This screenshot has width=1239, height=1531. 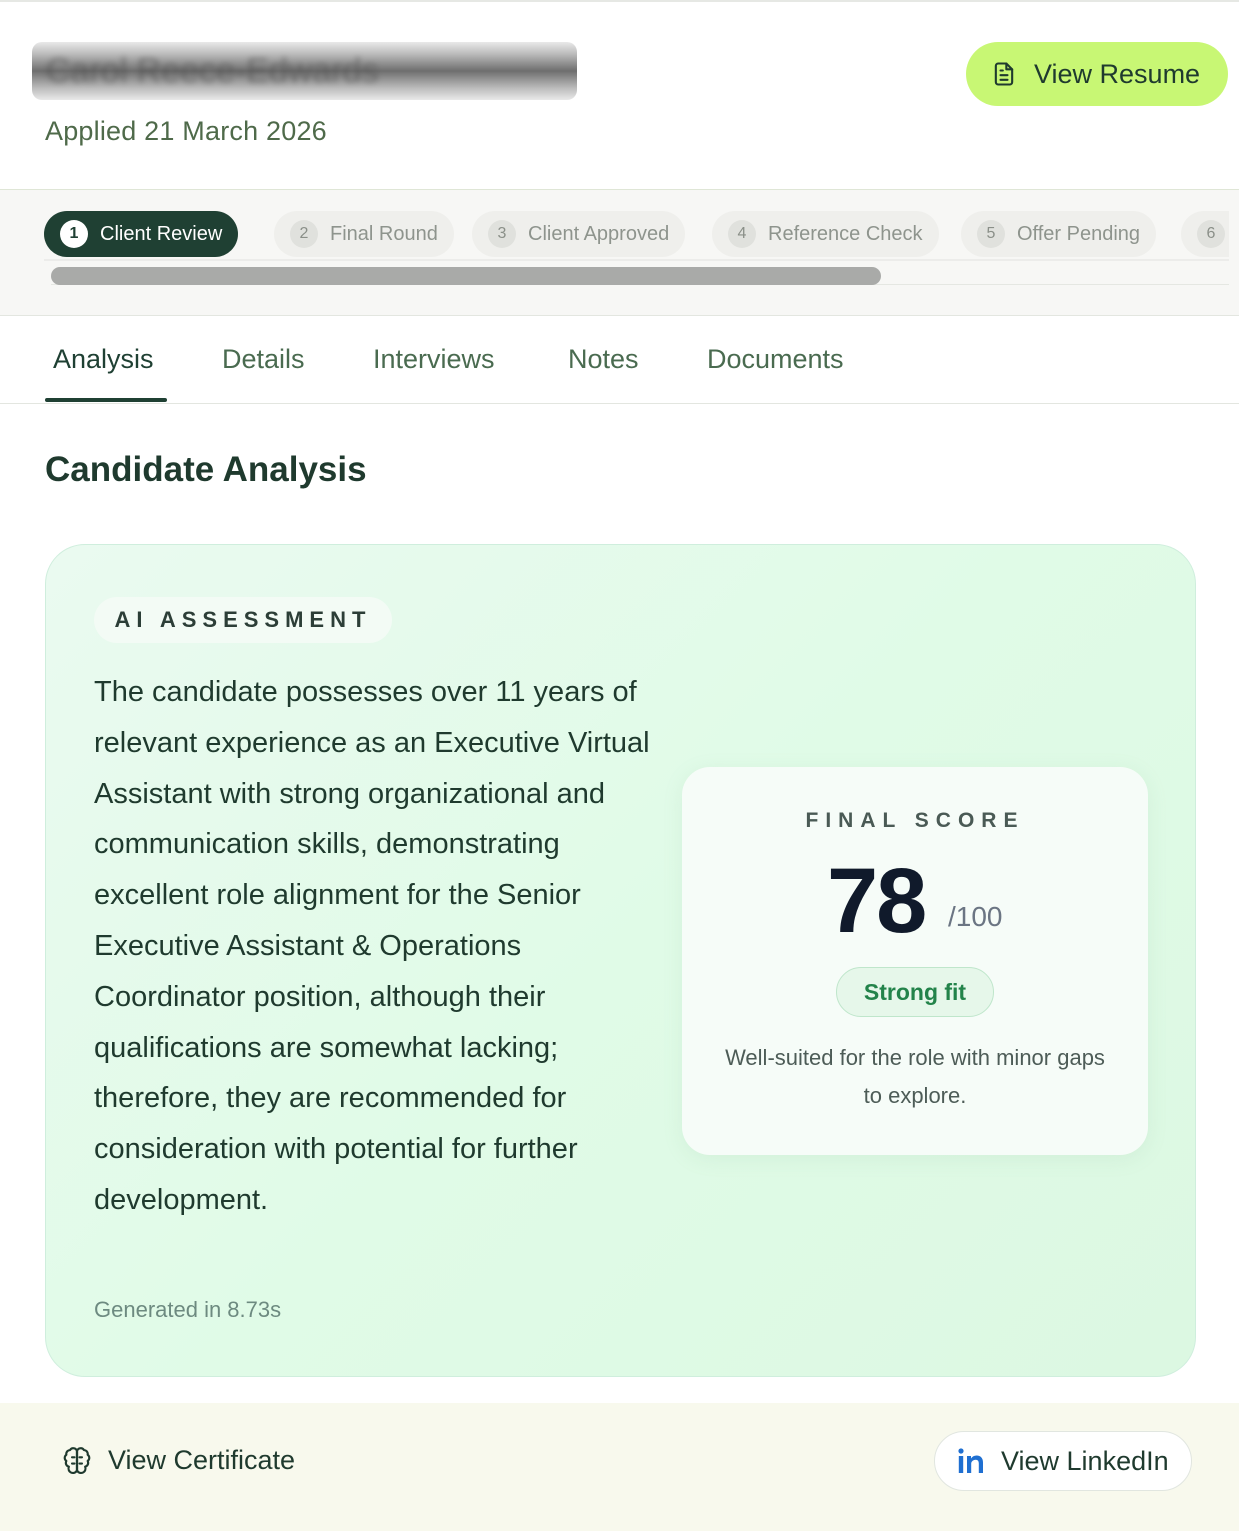 I want to click on section-title: Candidate Analysis, so click(x=206, y=469).